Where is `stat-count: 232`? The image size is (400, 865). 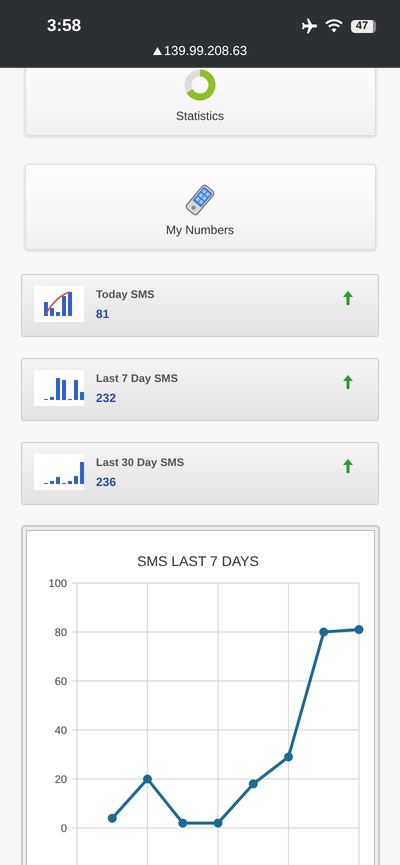
stat-count: 232 is located at coordinates (107, 398).